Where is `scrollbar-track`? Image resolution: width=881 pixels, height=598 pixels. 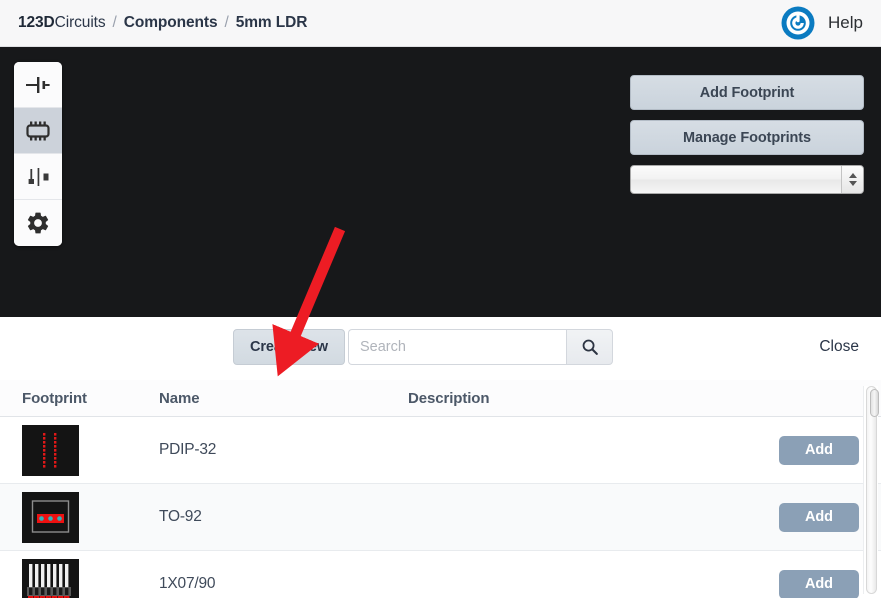 scrollbar-track is located at coordinates (872, 490).